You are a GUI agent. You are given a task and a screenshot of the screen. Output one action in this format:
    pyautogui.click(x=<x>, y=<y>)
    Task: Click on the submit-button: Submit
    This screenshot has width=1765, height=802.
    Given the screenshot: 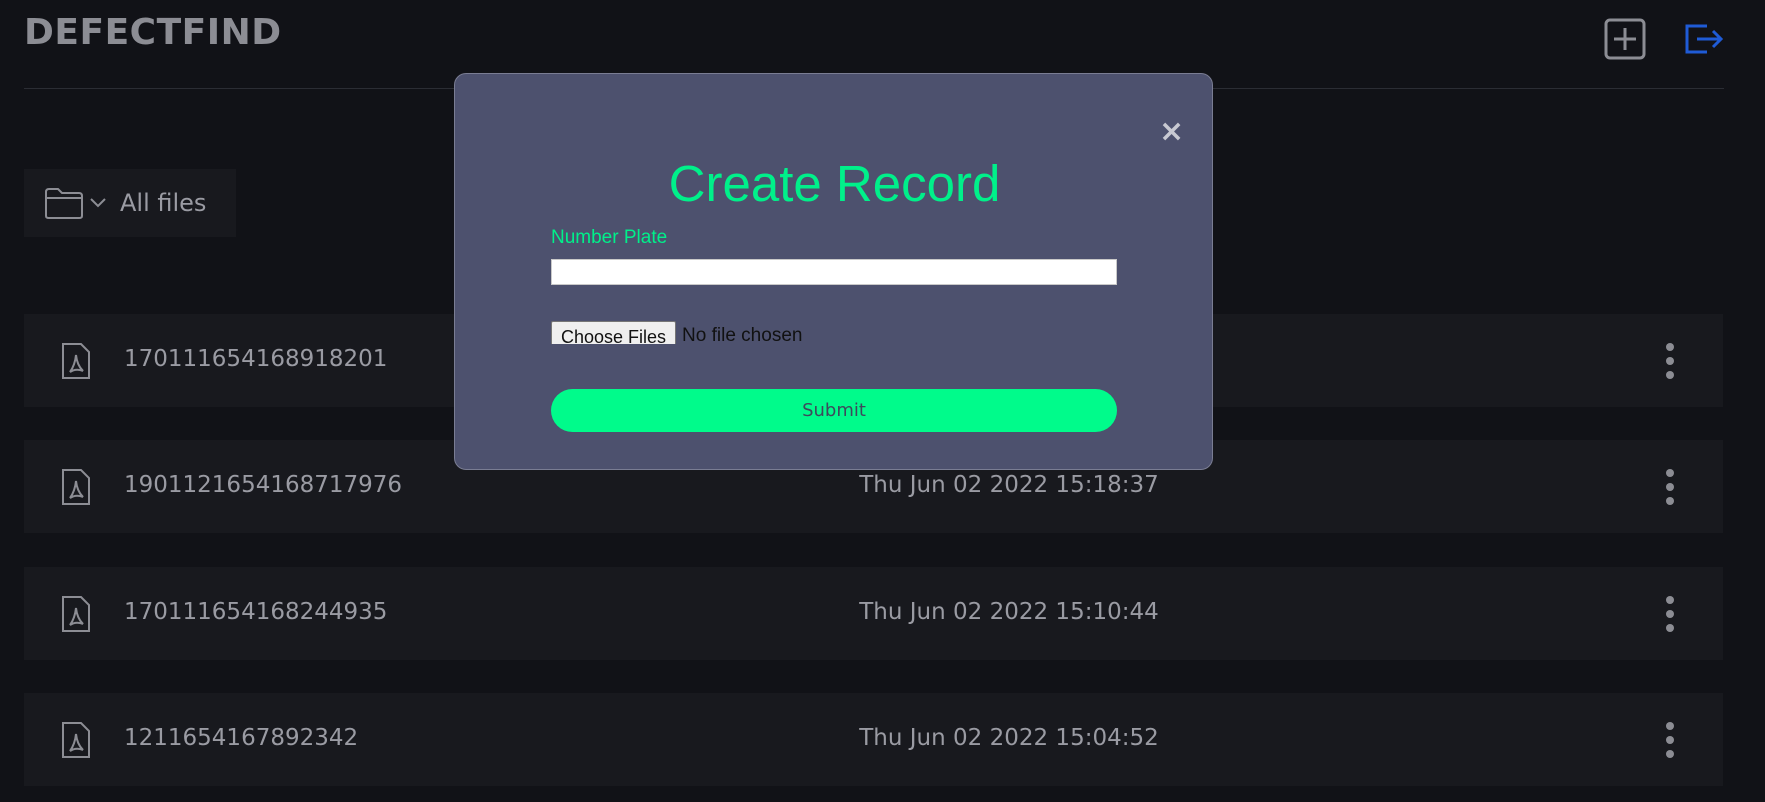 What is the action you would take?
    pyautogui.click(x=834, y=410)
    